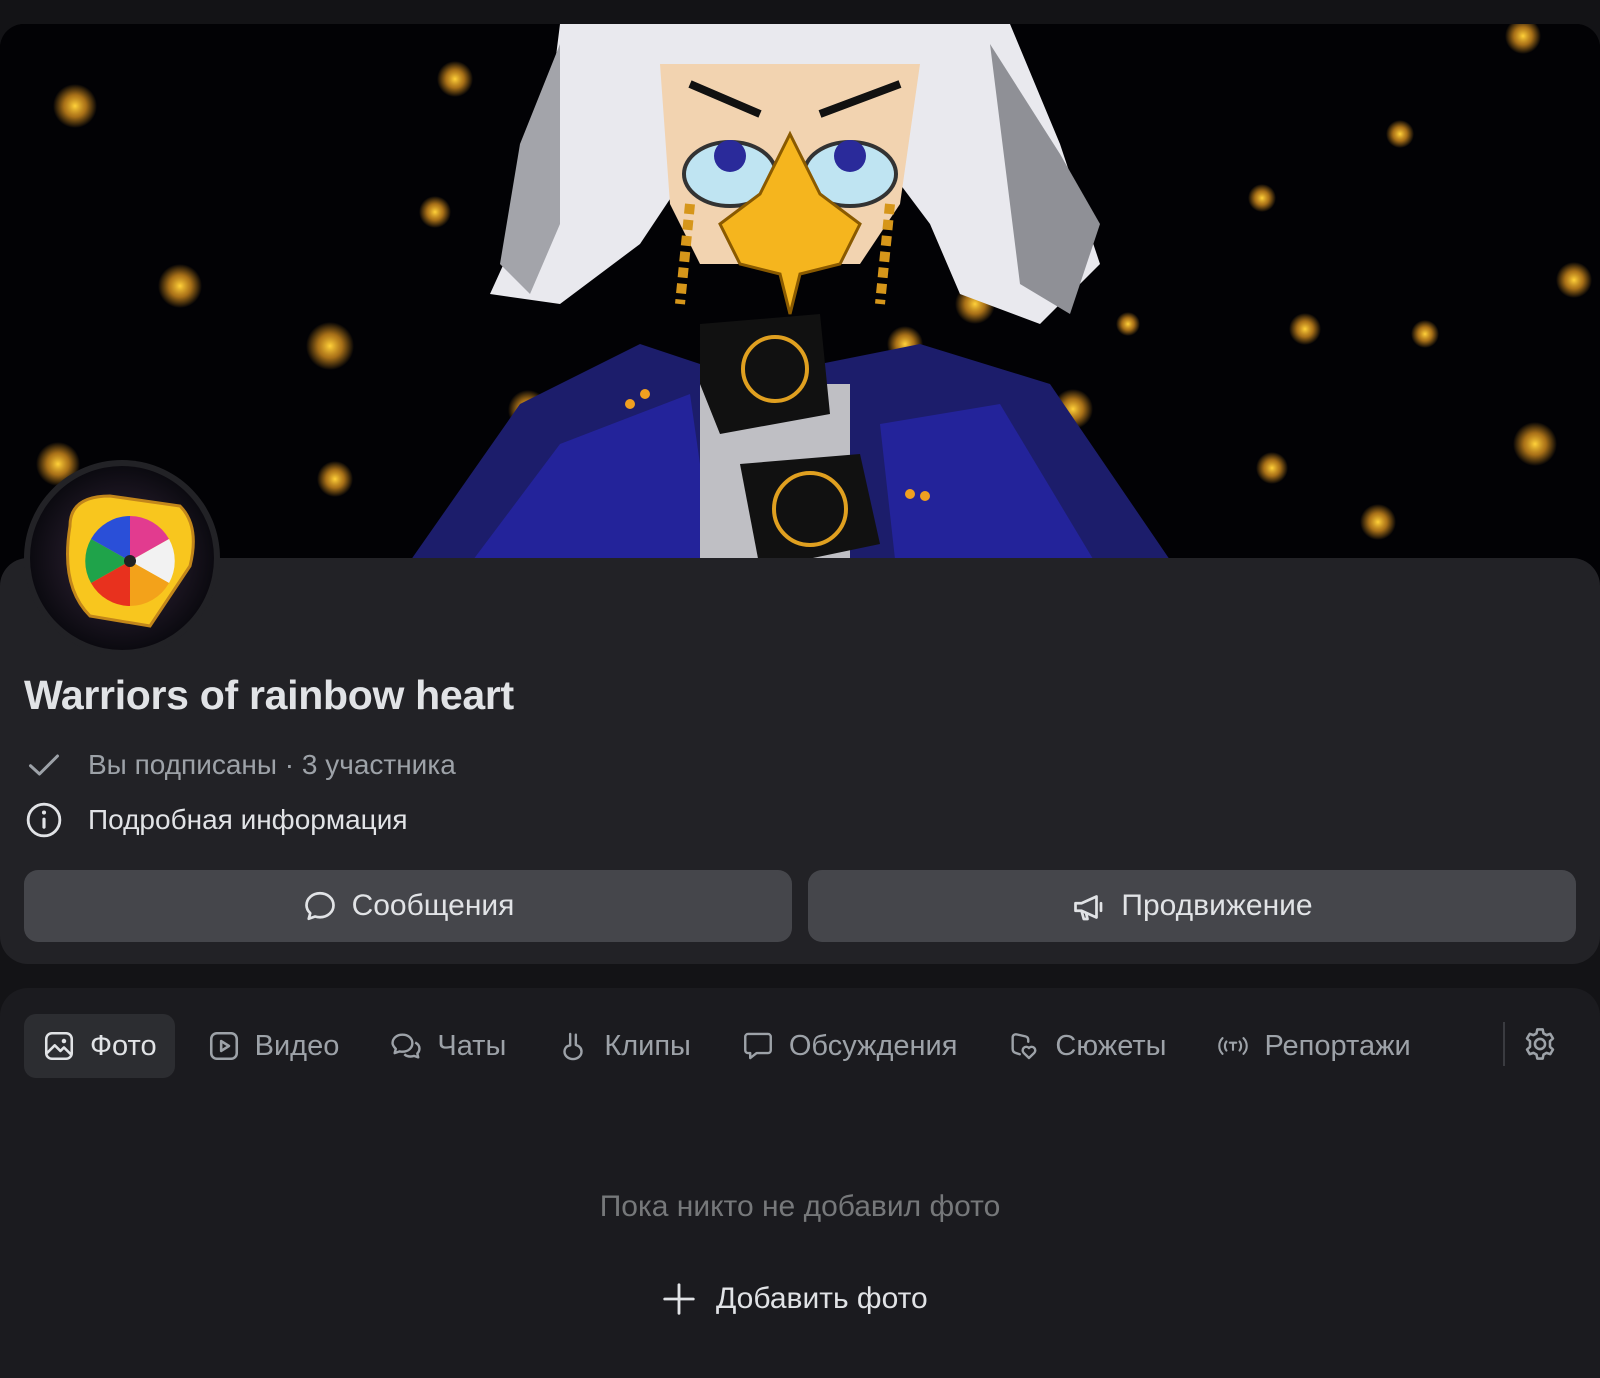 This screenshot has width=1600, height=1378. What do you see at coordinates (122, 558) in the screenshot?
I see `group-avatar` at bounding box center [122, 558].